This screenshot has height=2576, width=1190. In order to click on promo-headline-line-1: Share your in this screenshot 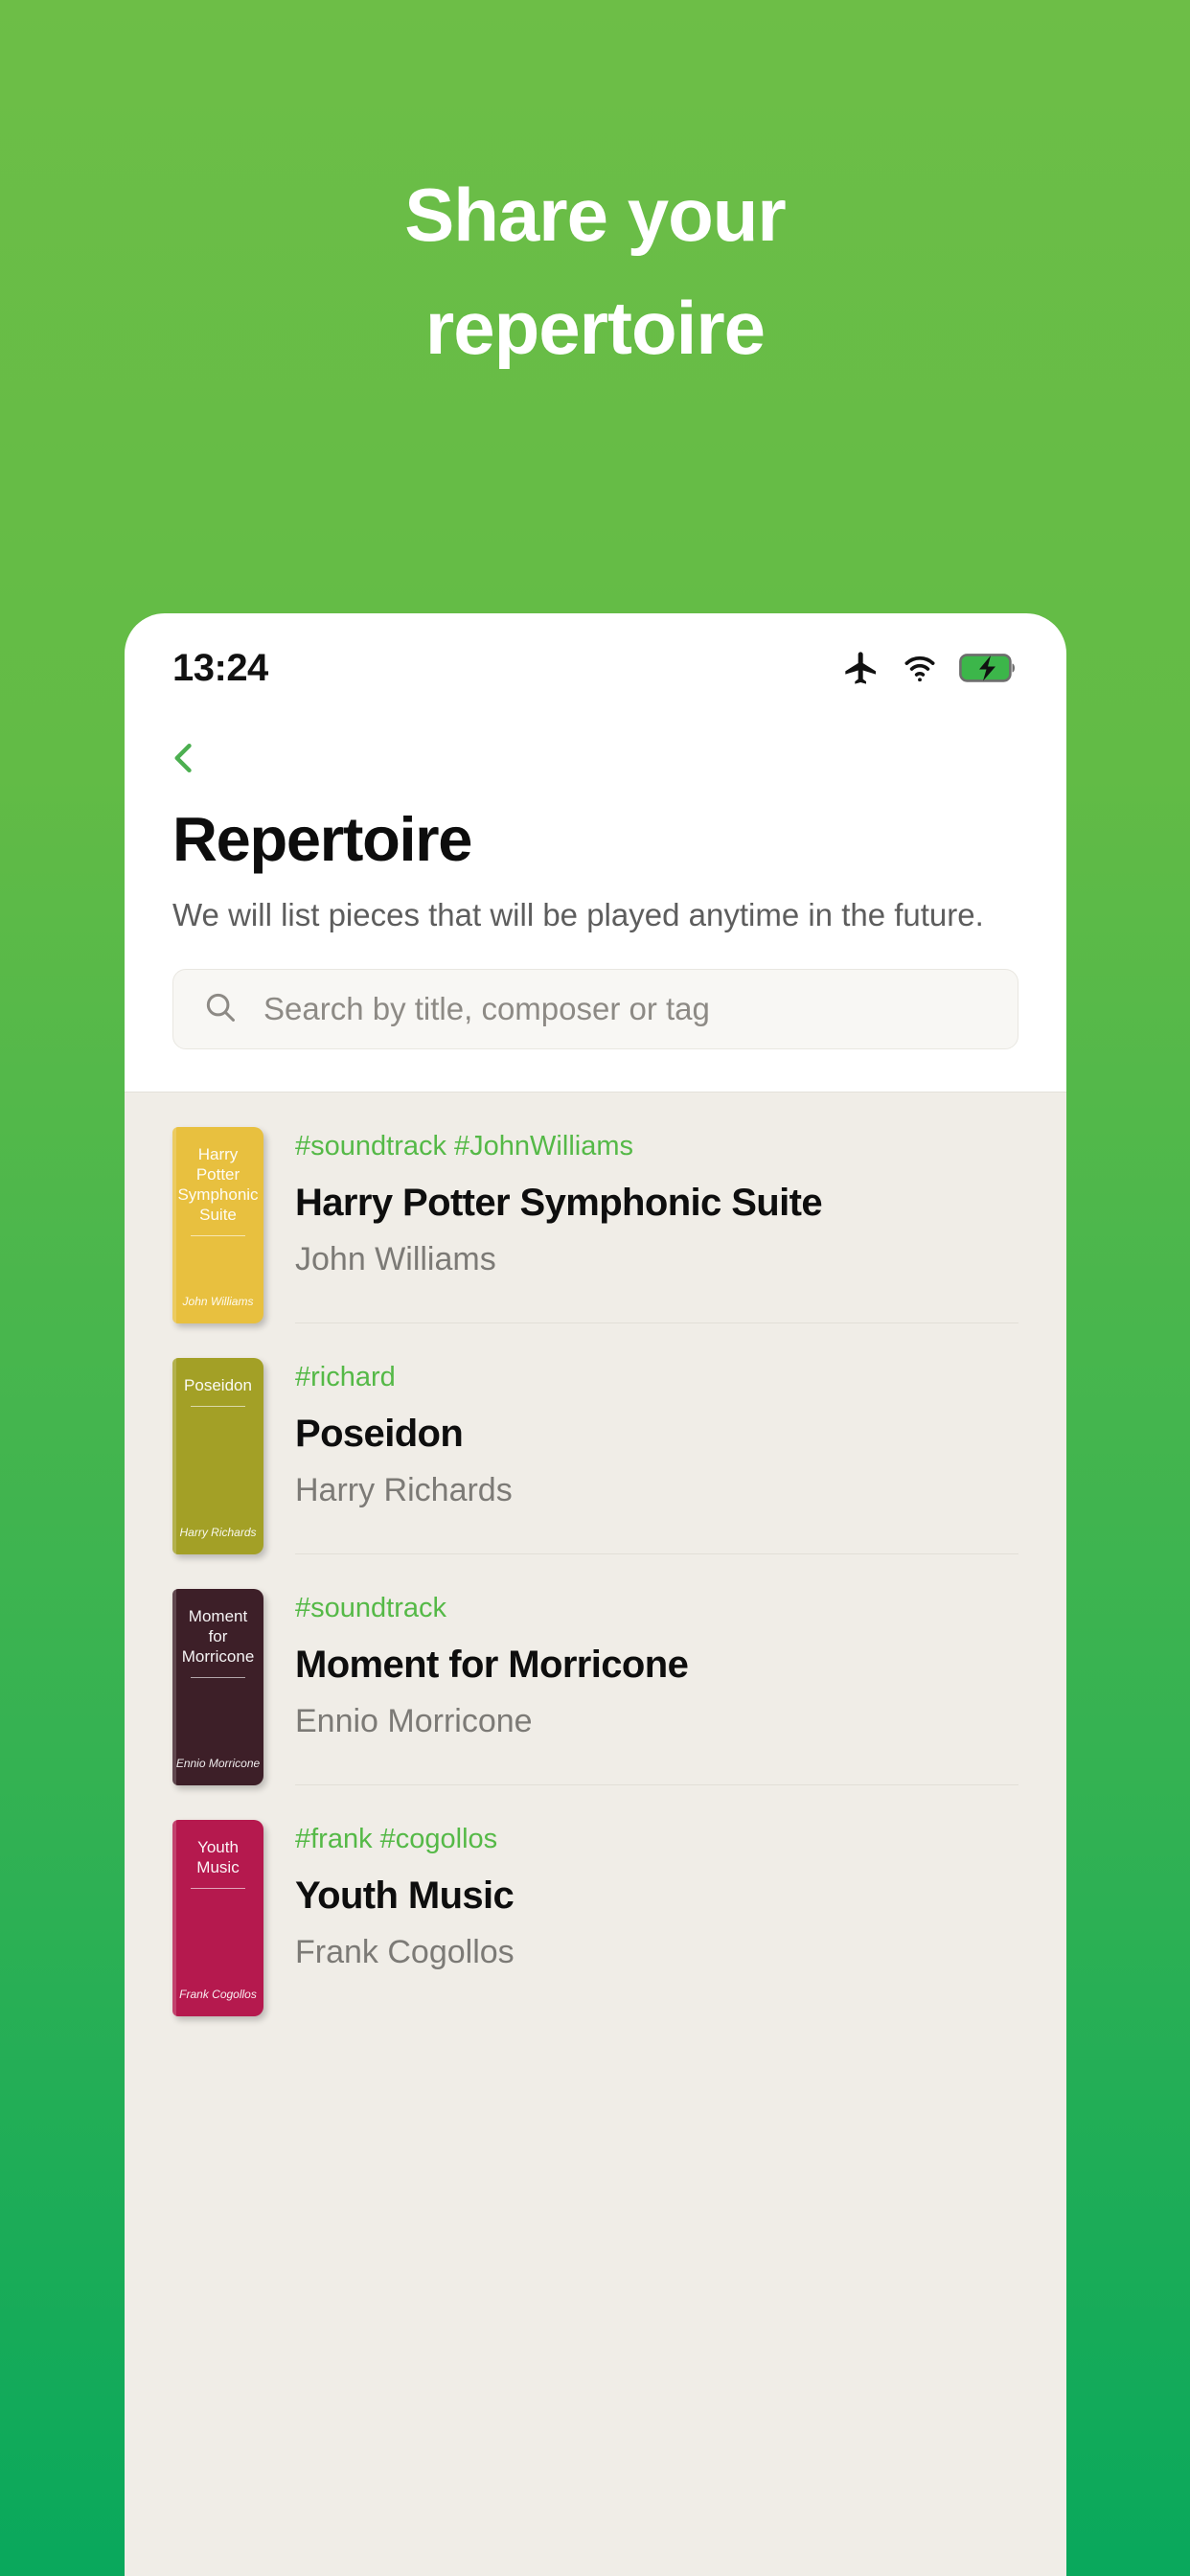, I will do `click(595, 214)`.